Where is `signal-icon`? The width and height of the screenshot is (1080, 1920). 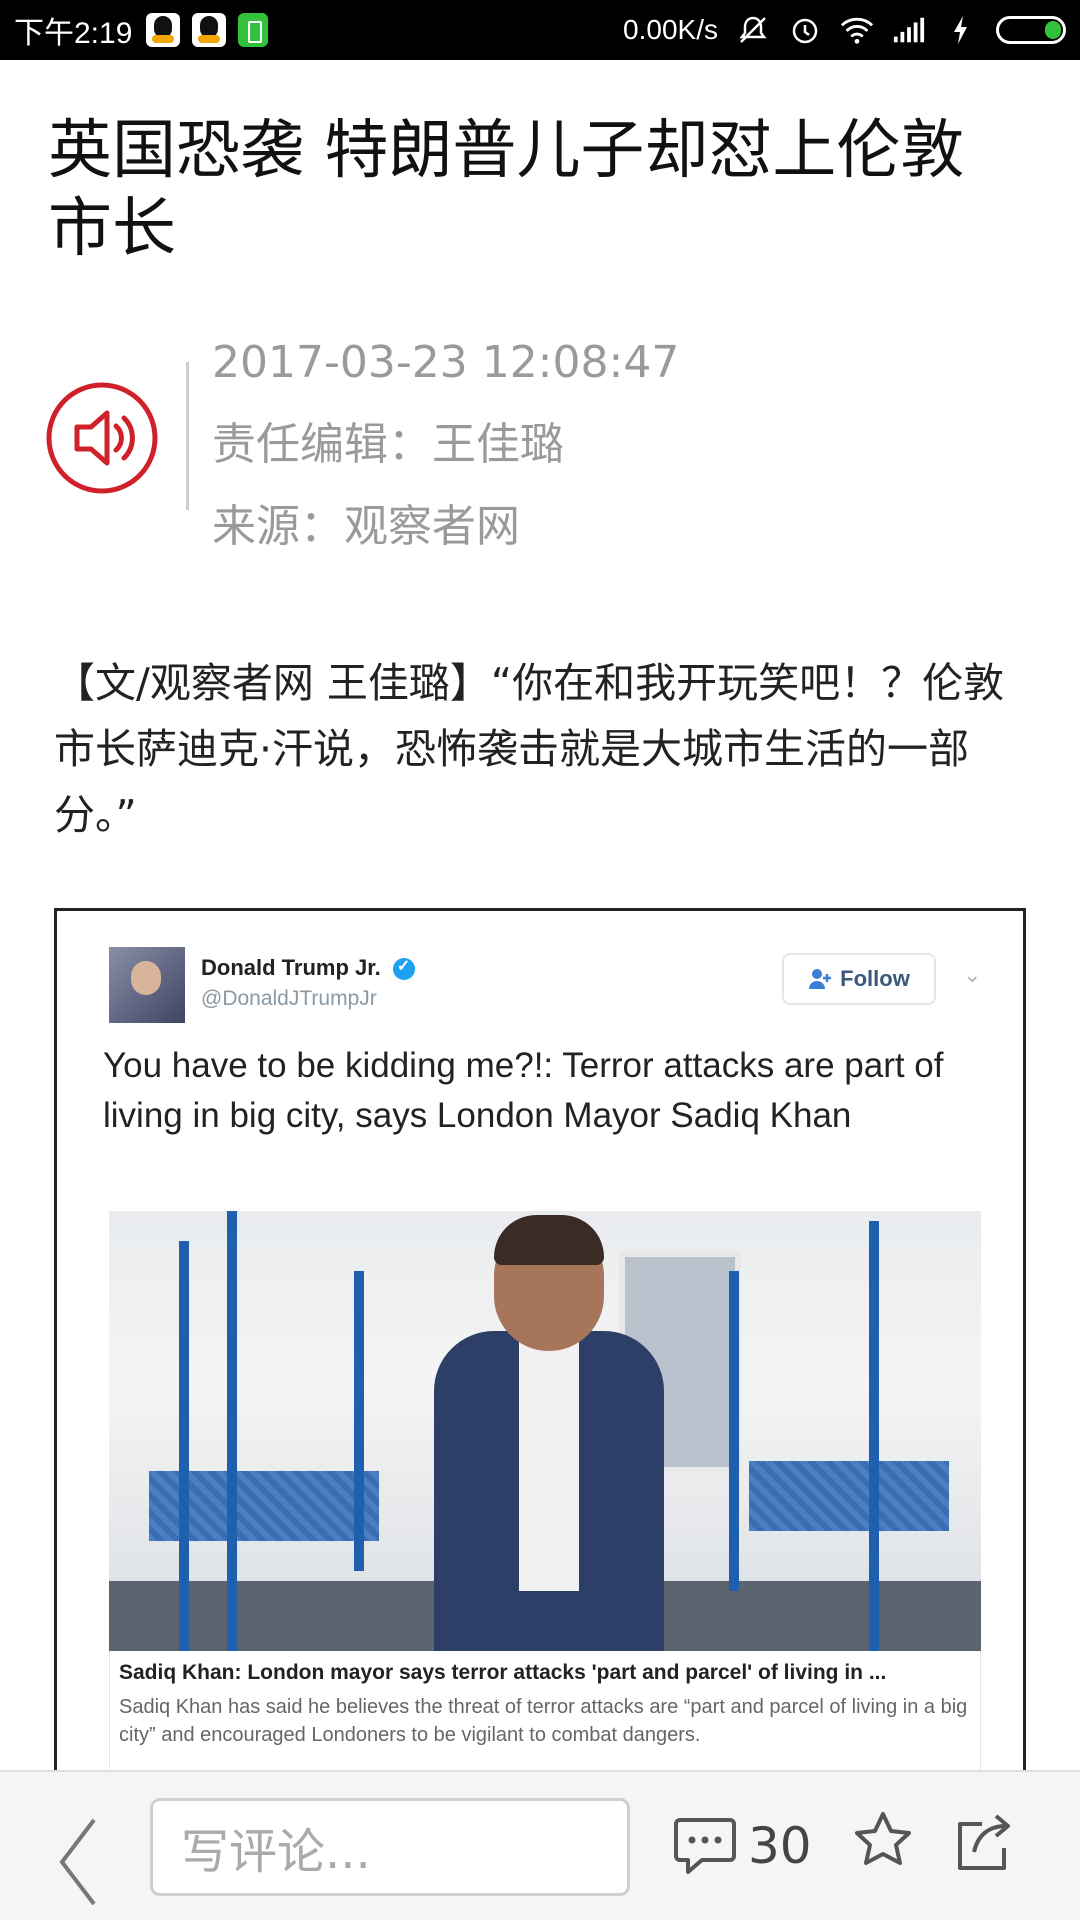
signal-icon is located at coordinates (909, 30).